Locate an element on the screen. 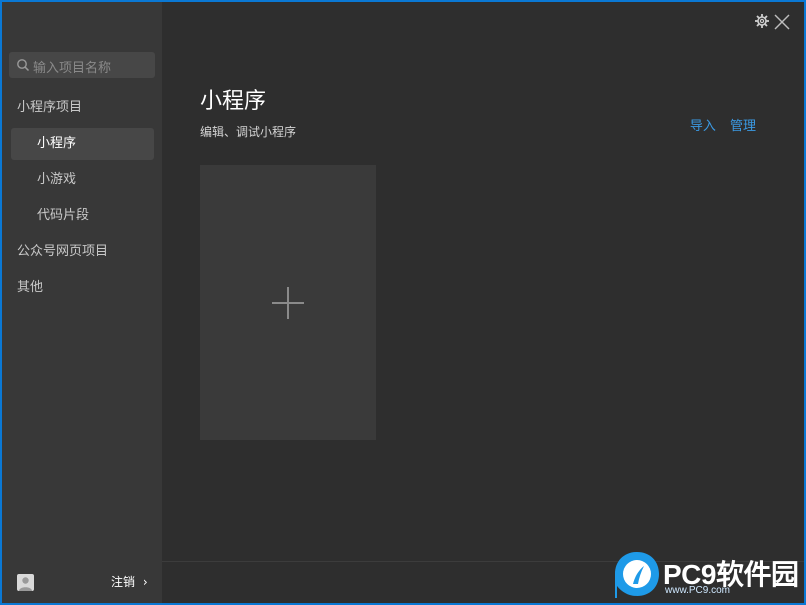  sidebar-item-minigame: 小游戏 is located at coordinates (56, 180).